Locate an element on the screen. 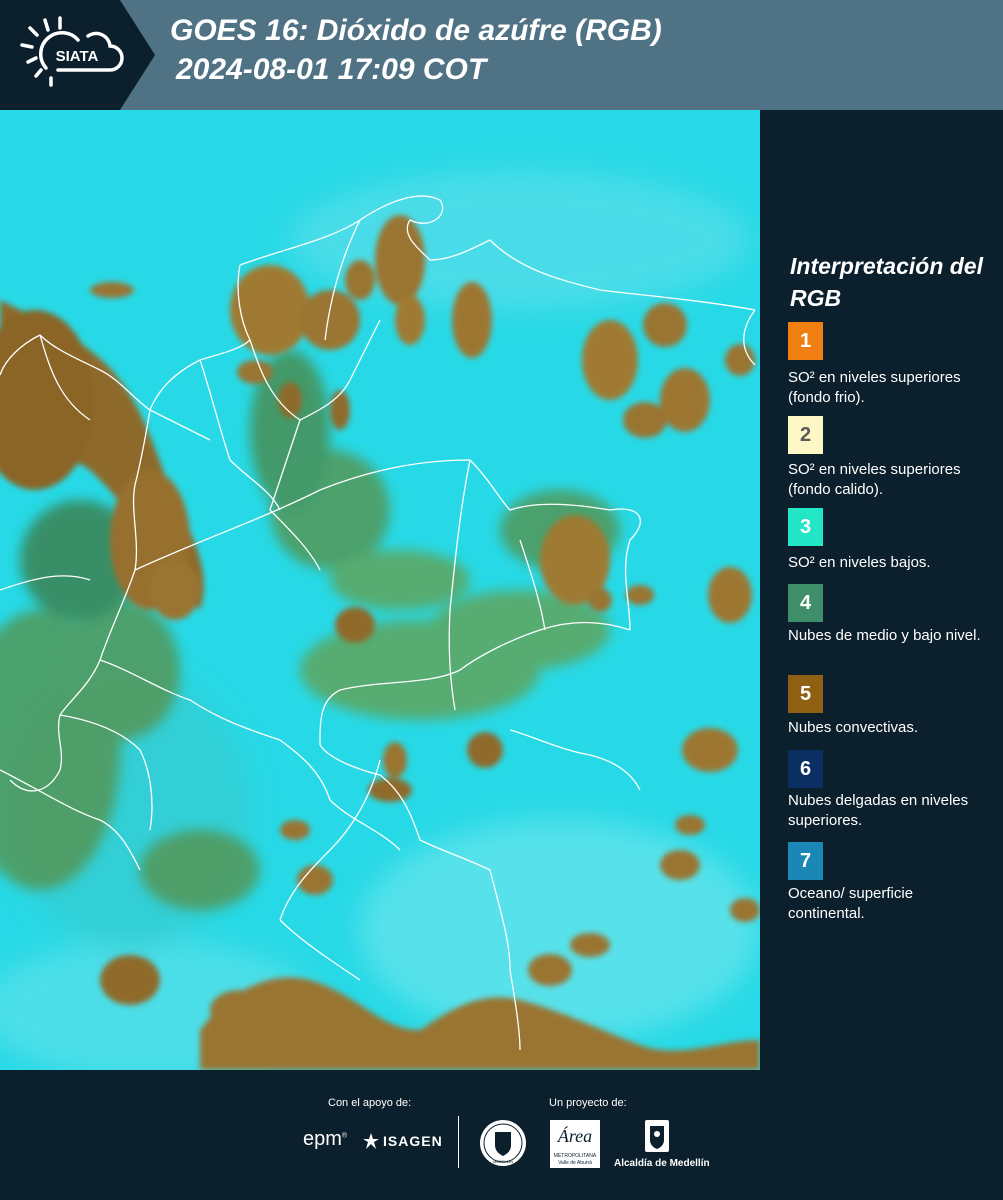  page-title: GOES 16: Dióxido de azúfre (RGB) is located at coordinates (416, 30).